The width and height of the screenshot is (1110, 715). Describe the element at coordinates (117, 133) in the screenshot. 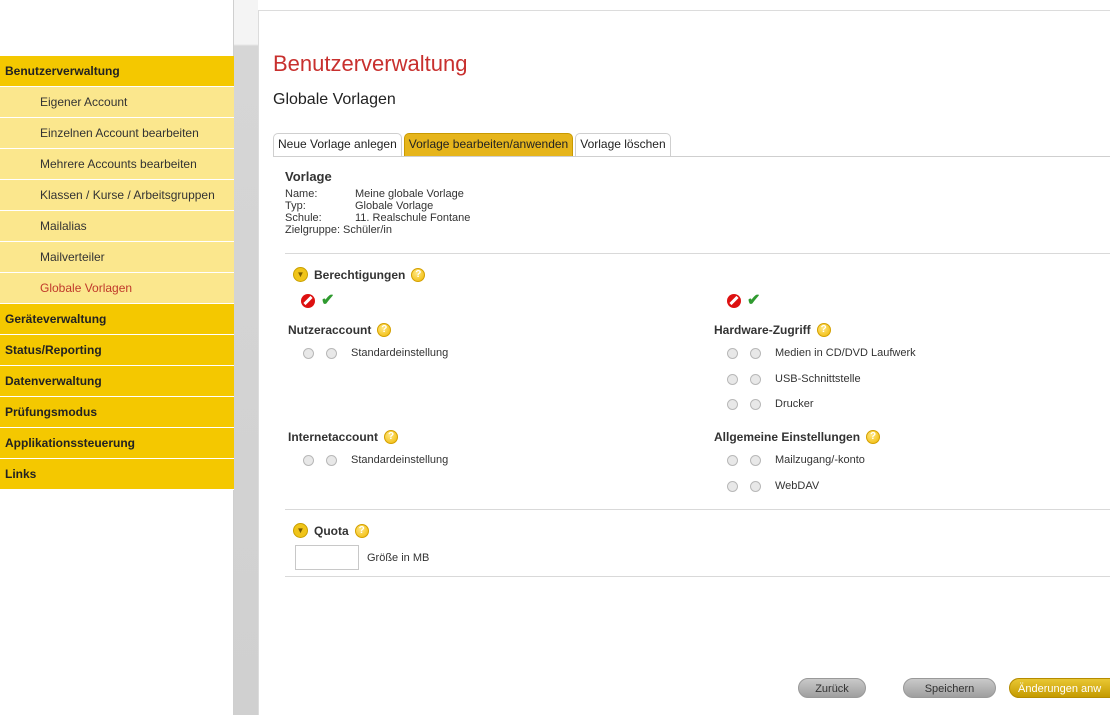

I see `sidebar-item-einzelnen-account: Einzelnen Account bearbeiten` at that location.